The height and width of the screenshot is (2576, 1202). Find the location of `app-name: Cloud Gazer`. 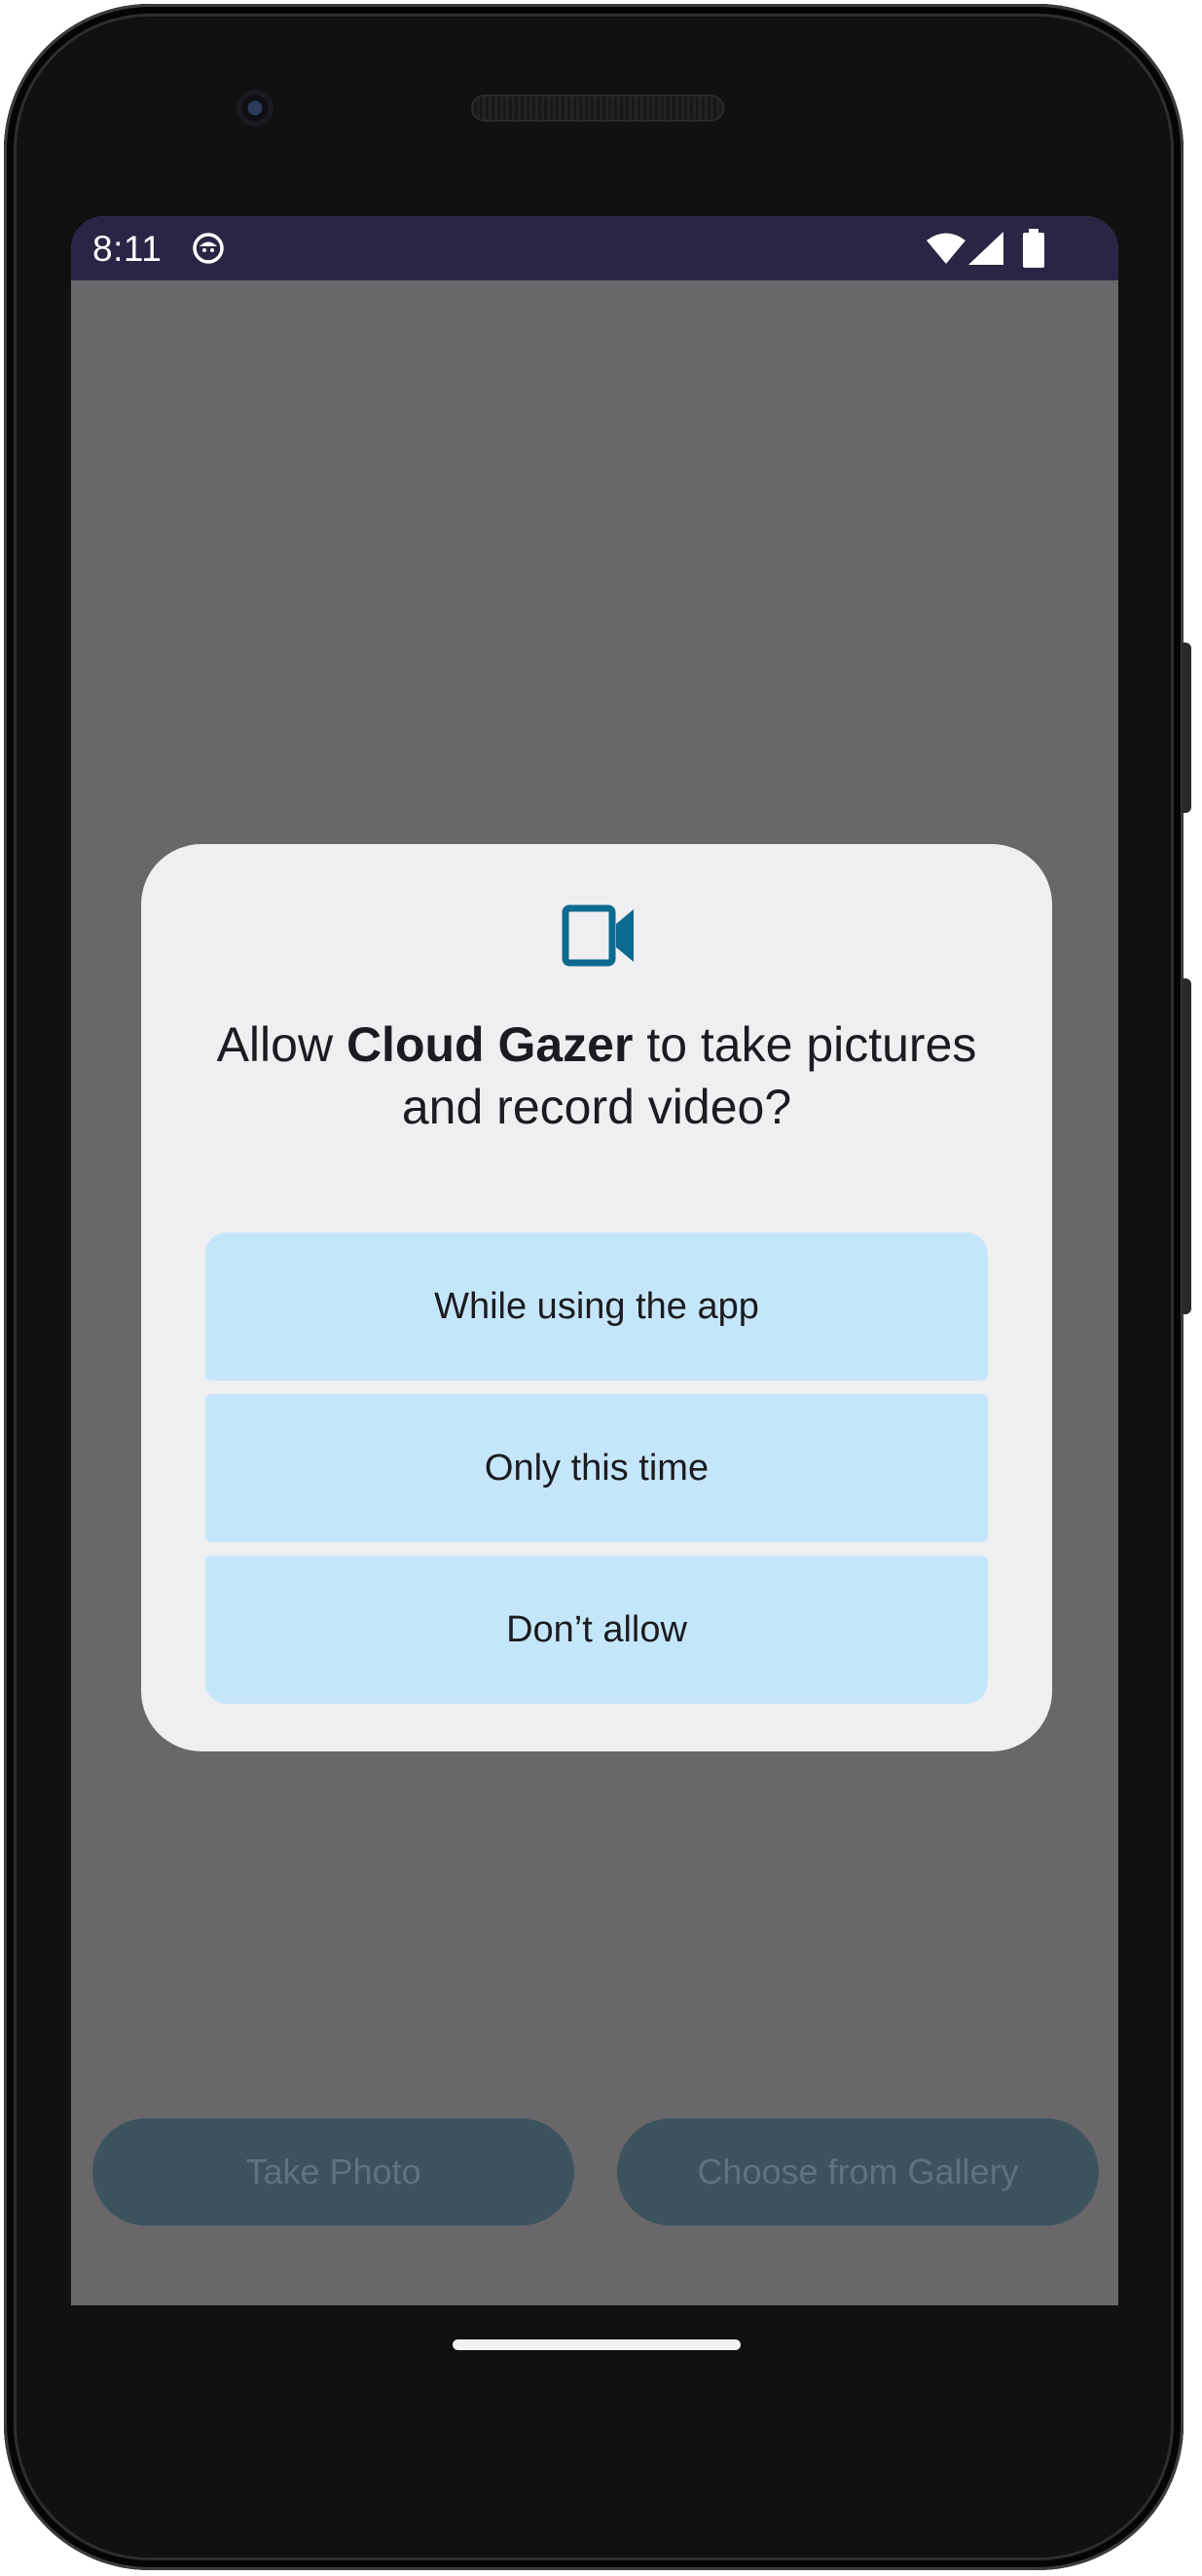

app-name: Cloud Gazer is located at coordinates (490, 1044).